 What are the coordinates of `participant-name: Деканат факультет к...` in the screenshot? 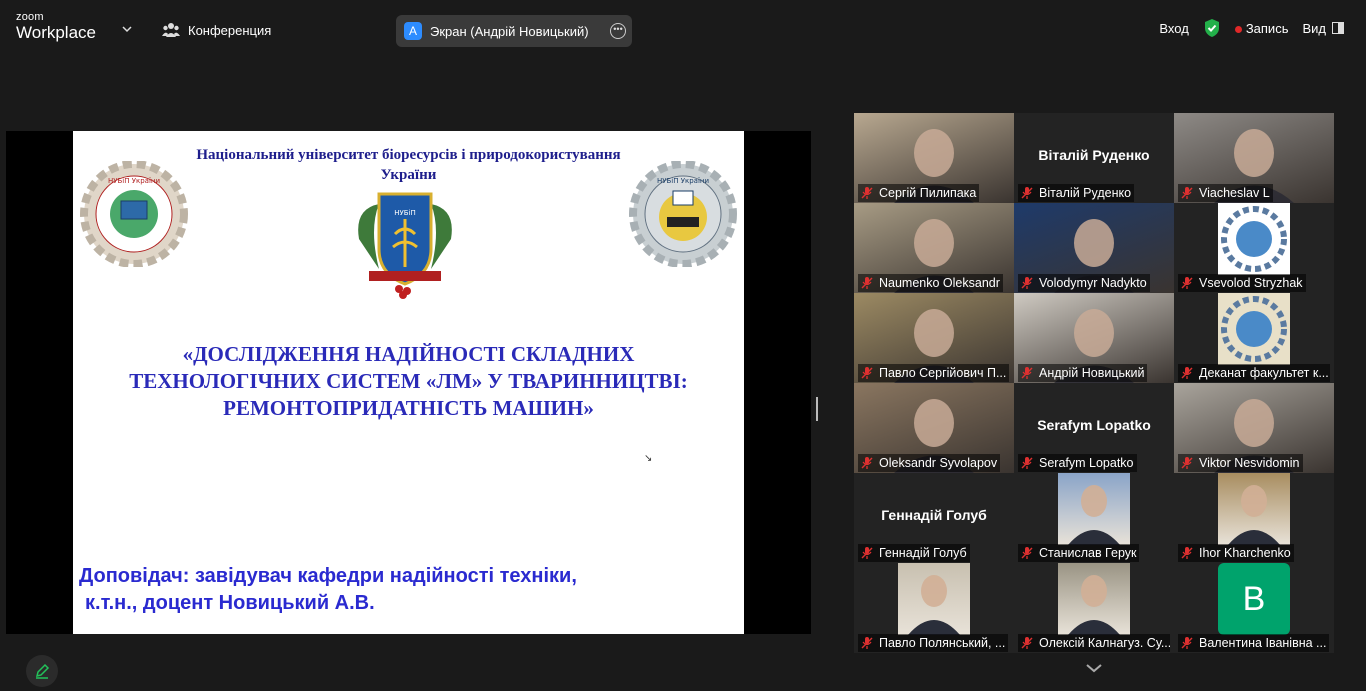 It's located at (1264, 373).